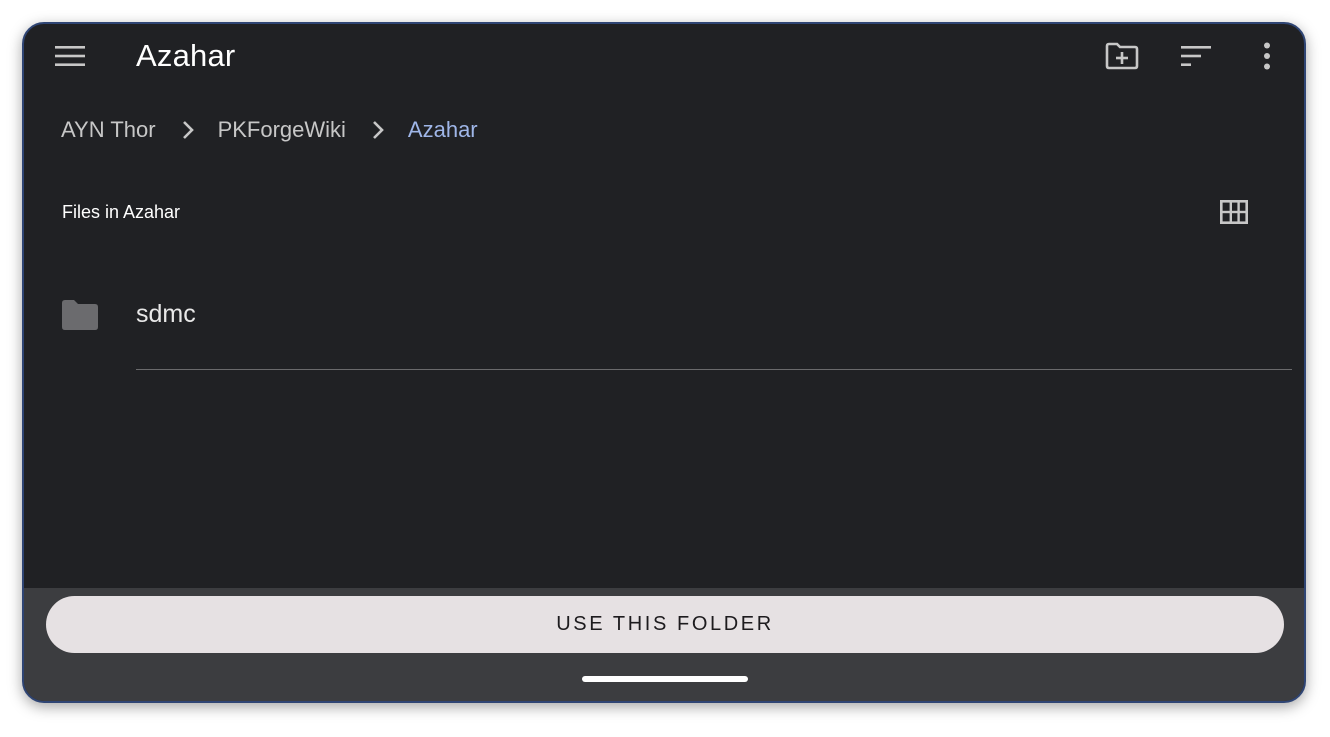 The height and width of the screenshot is (737, 1330). Describe the element at coordinates (664, 323) in the screenshot. I see `file-list-item: sdmc` at that location.